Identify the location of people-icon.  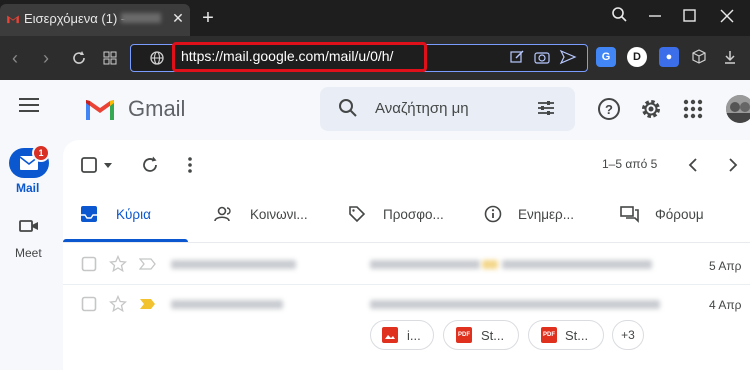
(222, 214).